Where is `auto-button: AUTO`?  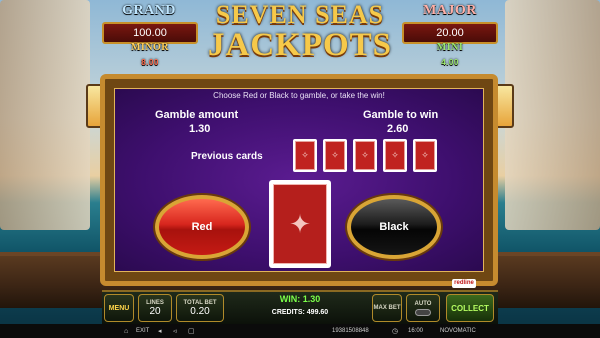 auto-button: AUTO is located at coordinates (423, 308).